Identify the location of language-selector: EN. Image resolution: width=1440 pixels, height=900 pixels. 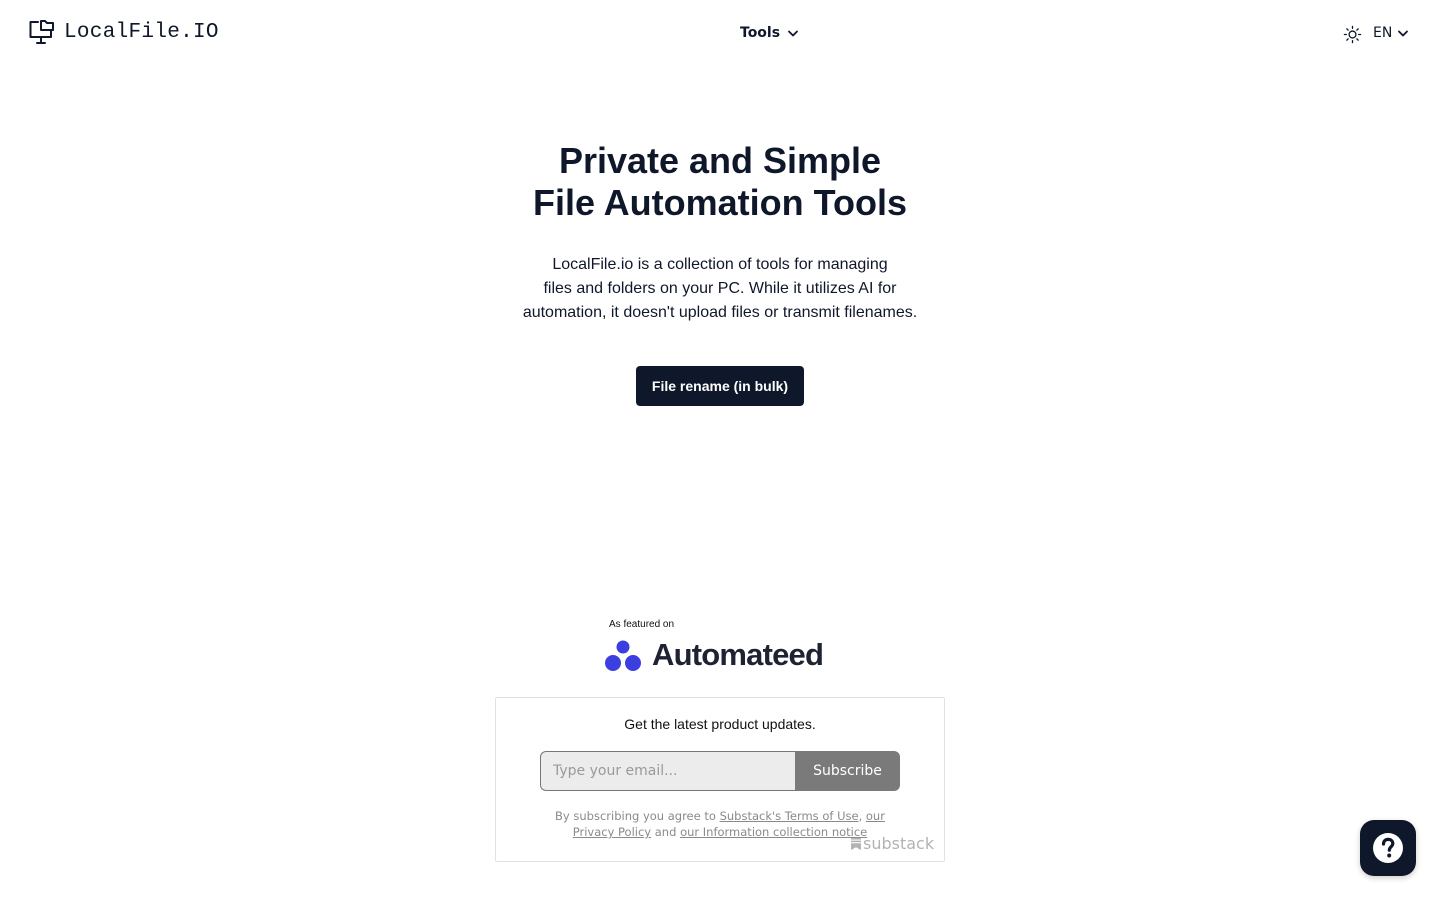
(1391, 33).